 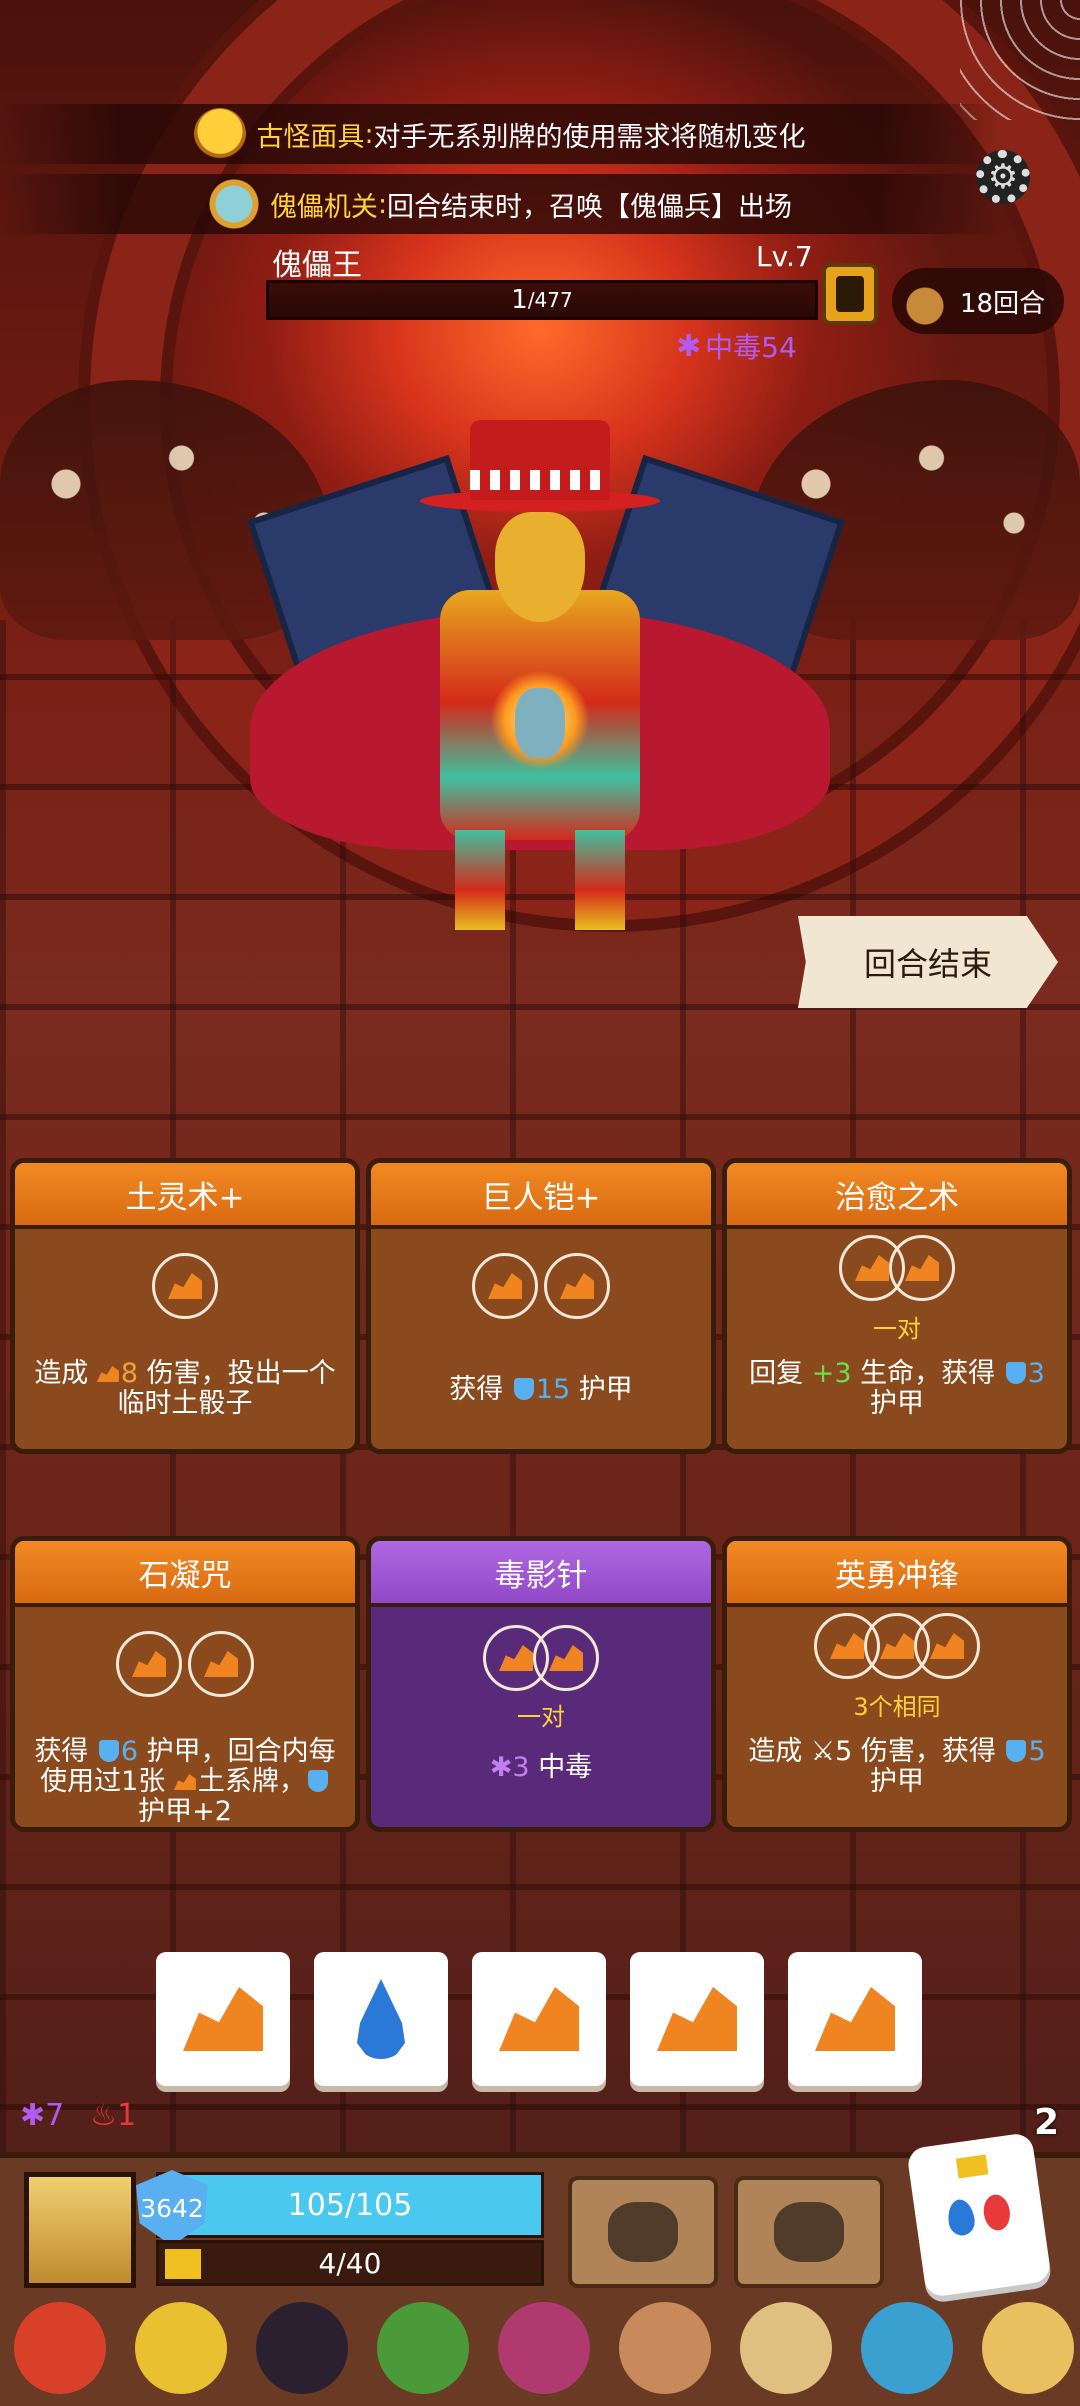 I want to click on card-stone-curse: 石凝咒 获得 6 护甲，回合内每使用过1张 土系牌，护甲+2, so click(x=185, y=1684).